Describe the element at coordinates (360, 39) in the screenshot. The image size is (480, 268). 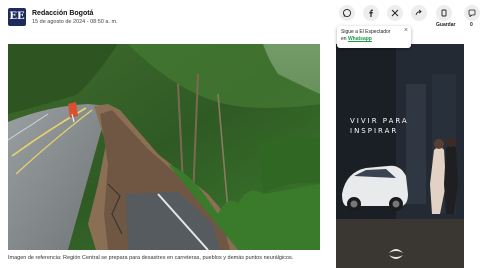
I see `whatsapp-link: Whatsapp` at that location.